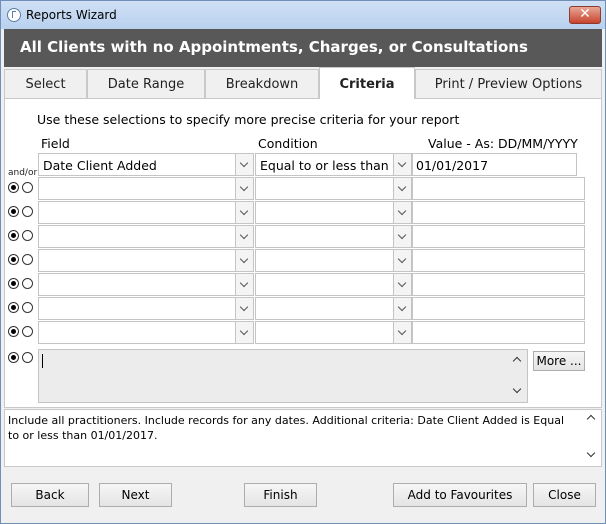  What do you see at coordinates (508, 84) in the screenshot?
I see `tab-print-preview-options: Print / Preview Options` at bounding box center [508, 84].